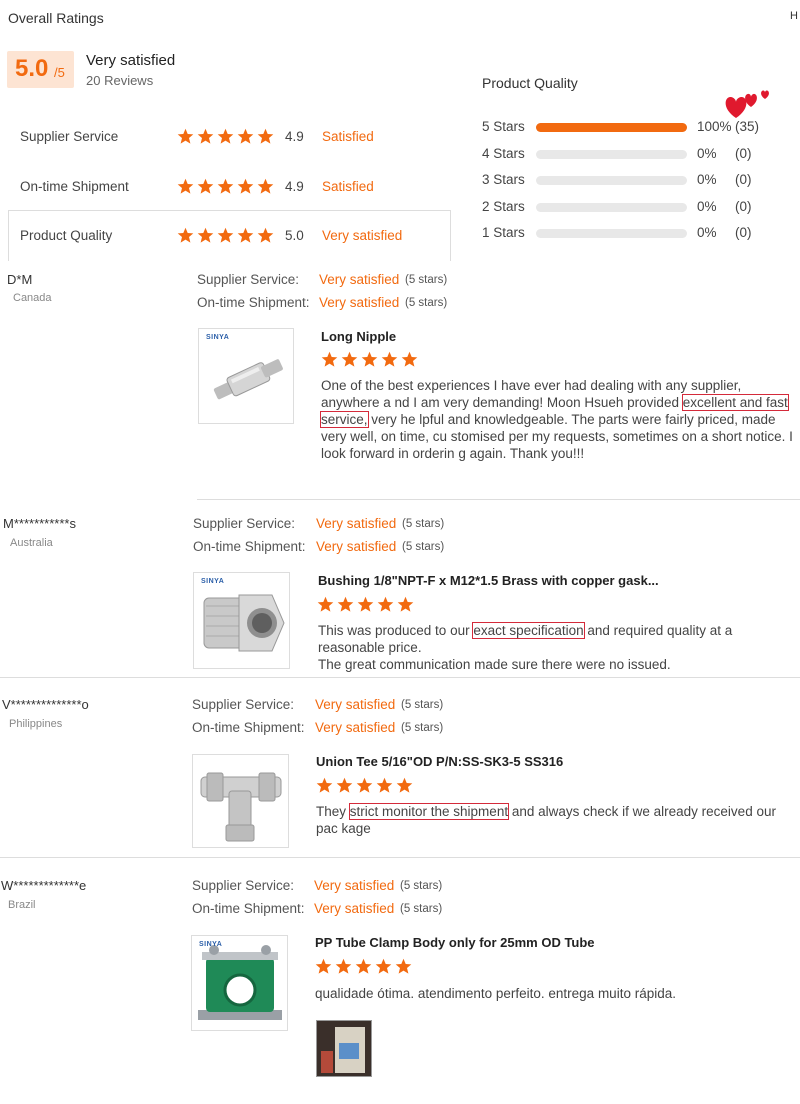  What do you see at coordinates (530, 83) in the screenshot?
I see `quality-title: Product Quality` at bounding box center [530, 83].